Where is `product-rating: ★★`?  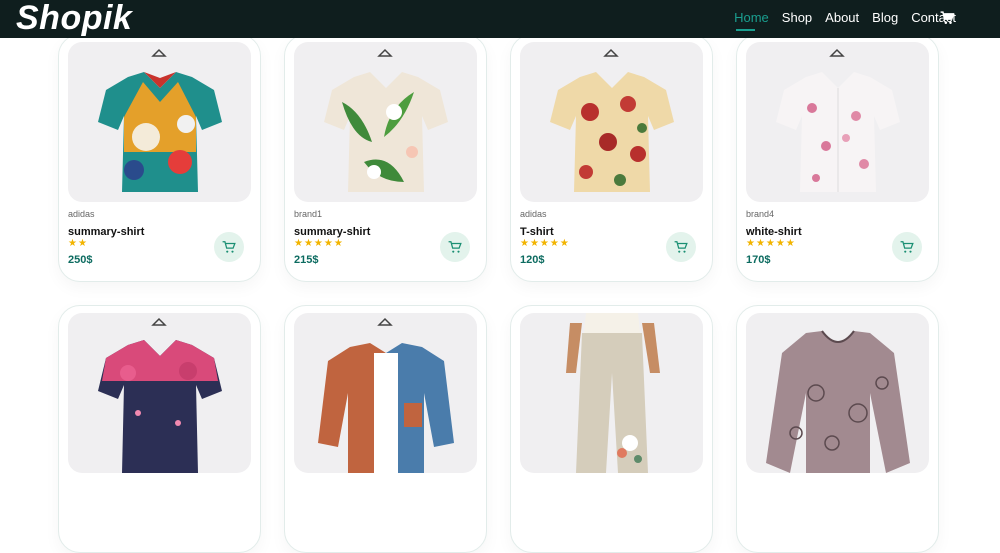
product-rating: ★★ is located at coordinates (78, 243).